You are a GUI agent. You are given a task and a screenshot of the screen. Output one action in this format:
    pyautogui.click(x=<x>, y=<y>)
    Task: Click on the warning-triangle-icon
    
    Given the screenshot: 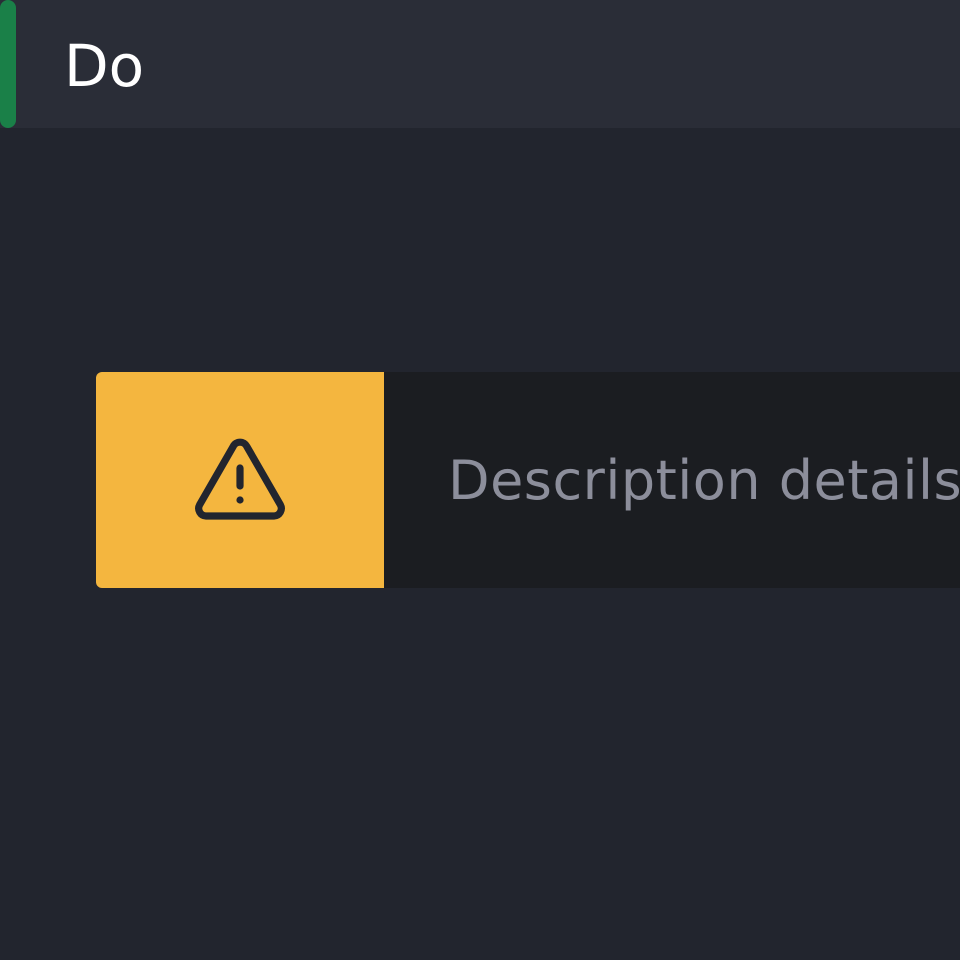 What is the action you would take?
    pyautogui.click(x=240, y=479)
    